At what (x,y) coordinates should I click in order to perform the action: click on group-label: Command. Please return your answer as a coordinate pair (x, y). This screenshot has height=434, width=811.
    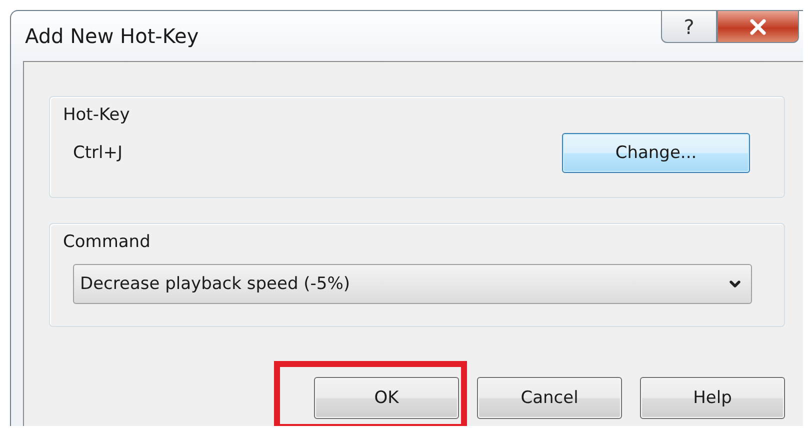
    Looking at the image, I should click on (107, 242).